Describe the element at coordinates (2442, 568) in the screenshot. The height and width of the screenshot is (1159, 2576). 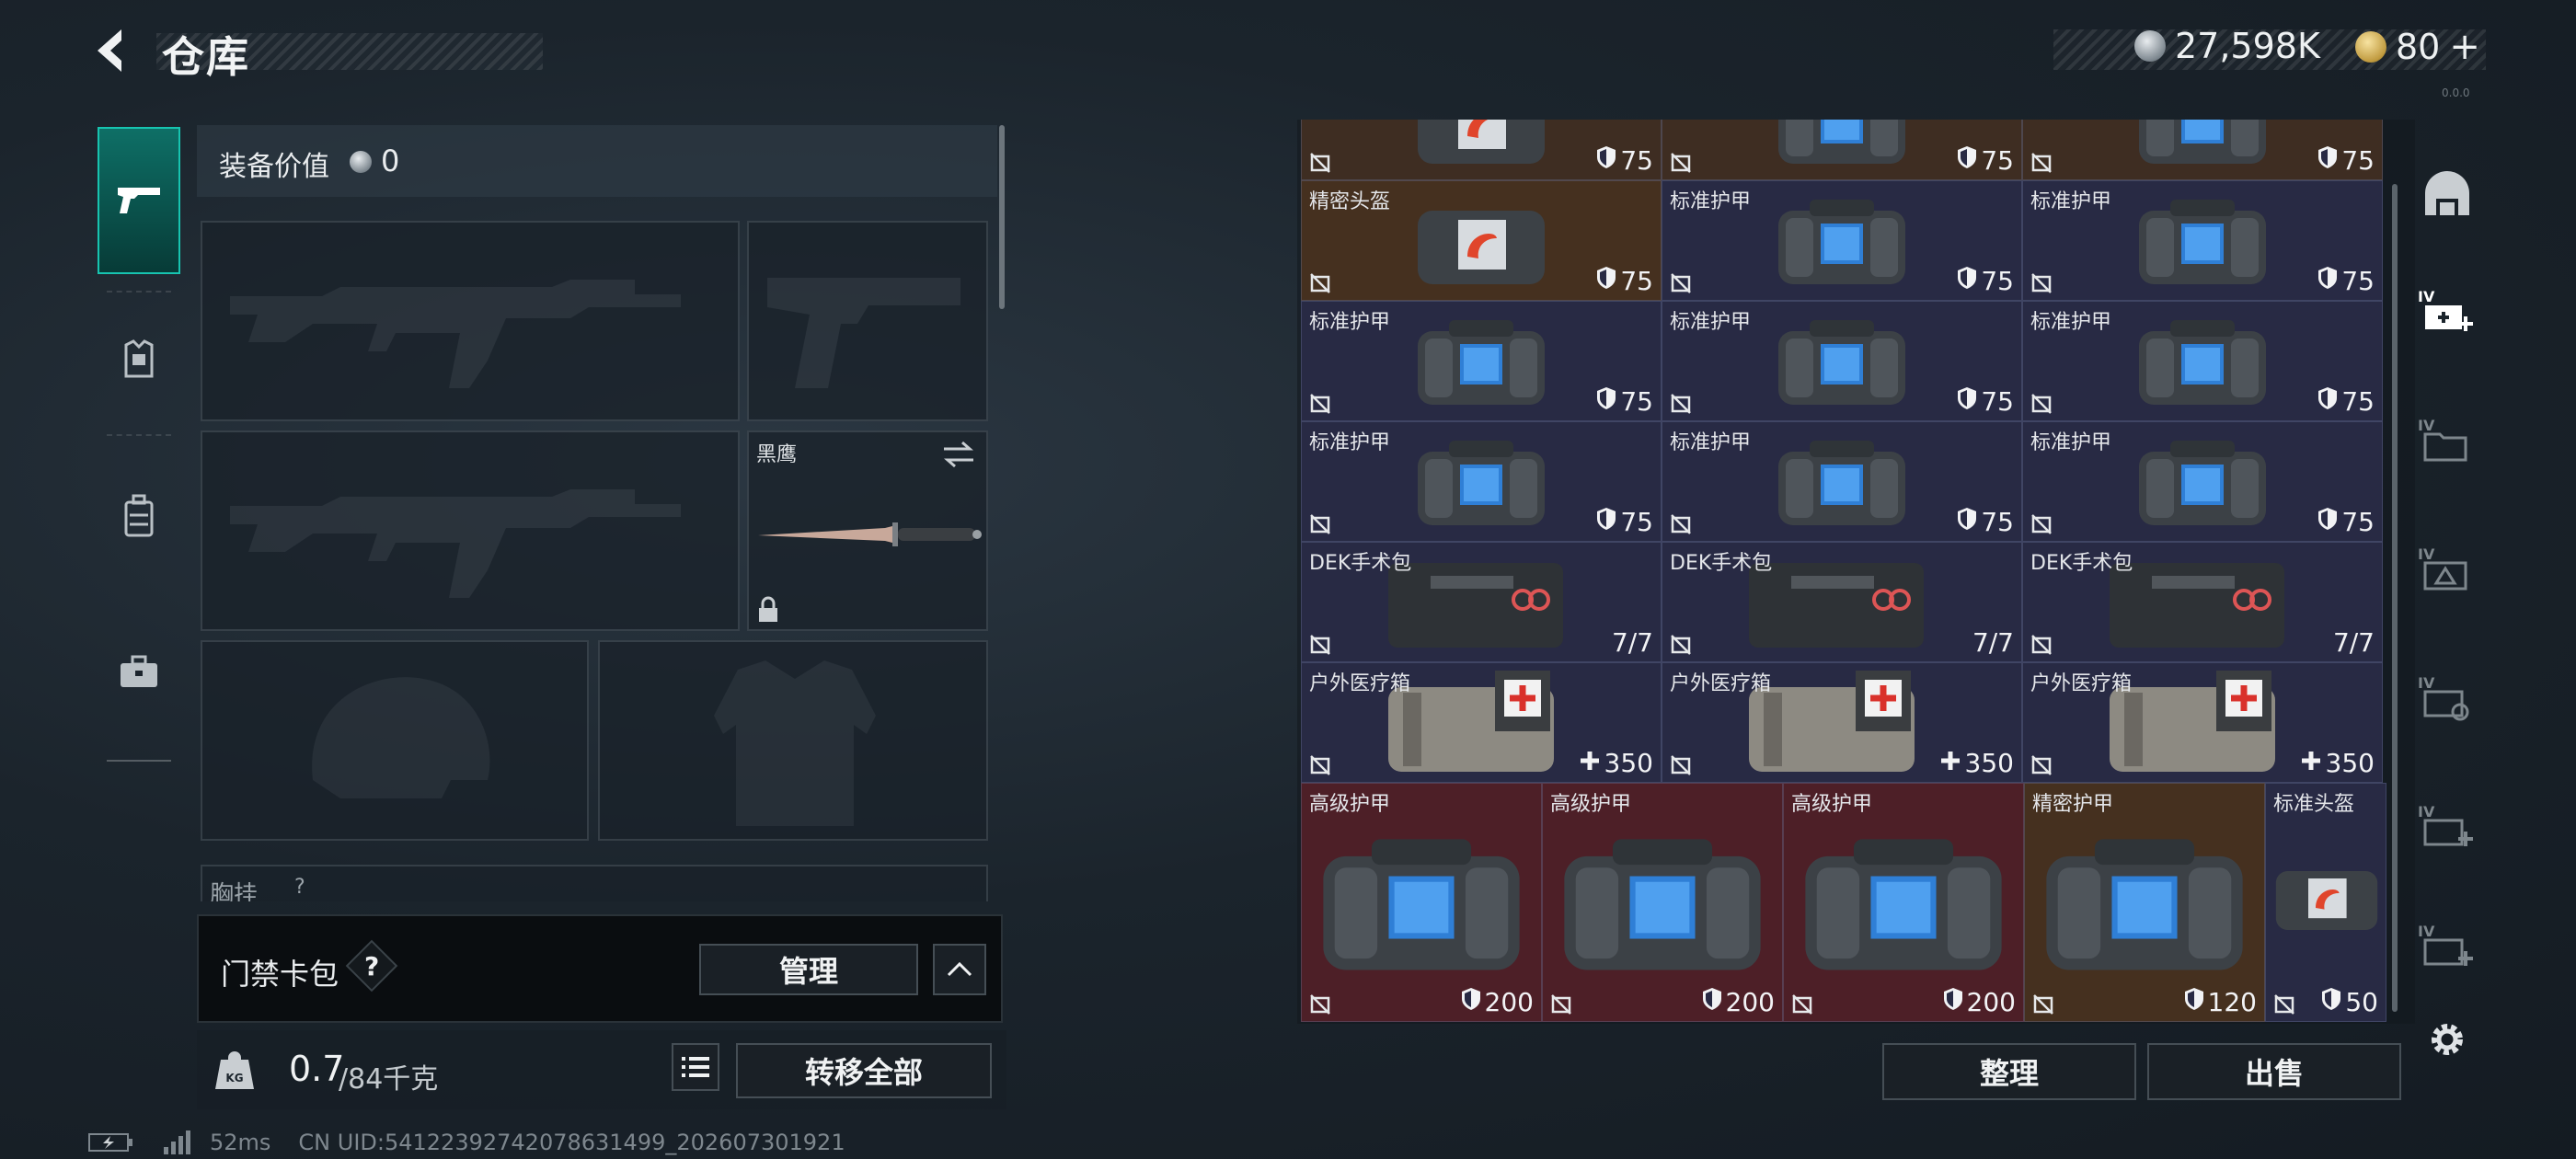
I see `tier4-warning-case-icon: IV` at that location.